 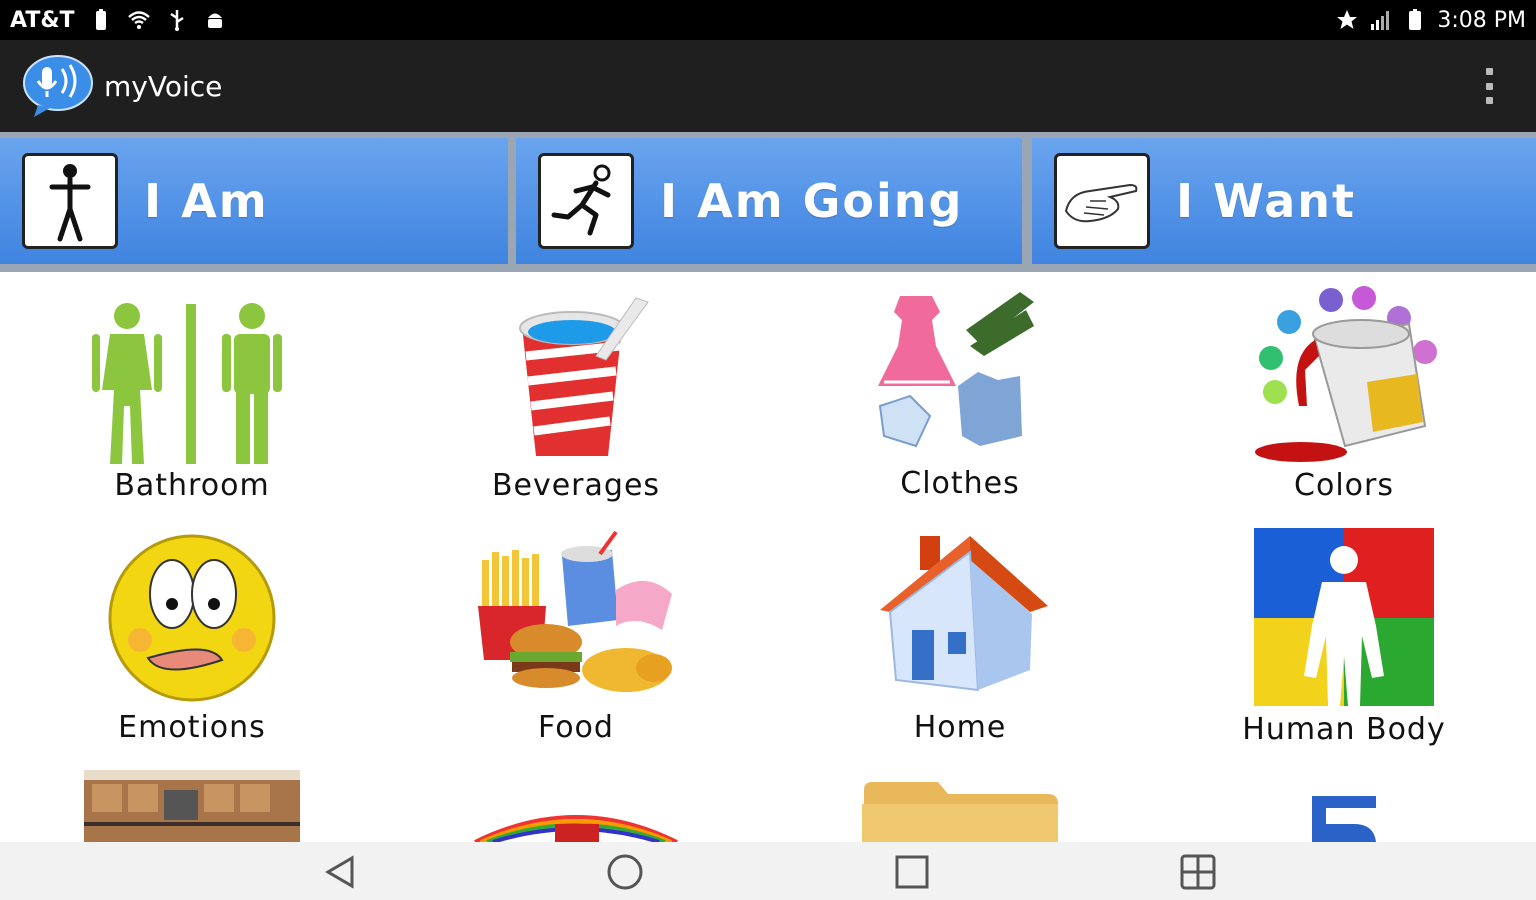 I want to click on overflow-menu-icon, so click(x=1489, y=86).